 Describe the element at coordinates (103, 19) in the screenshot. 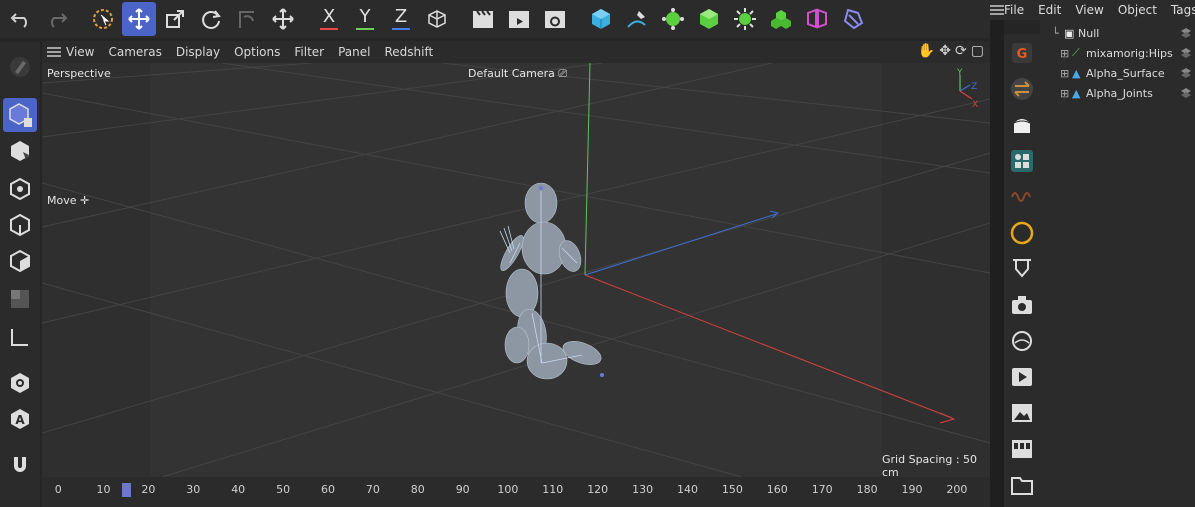

I see `live-selection-button` at that location.